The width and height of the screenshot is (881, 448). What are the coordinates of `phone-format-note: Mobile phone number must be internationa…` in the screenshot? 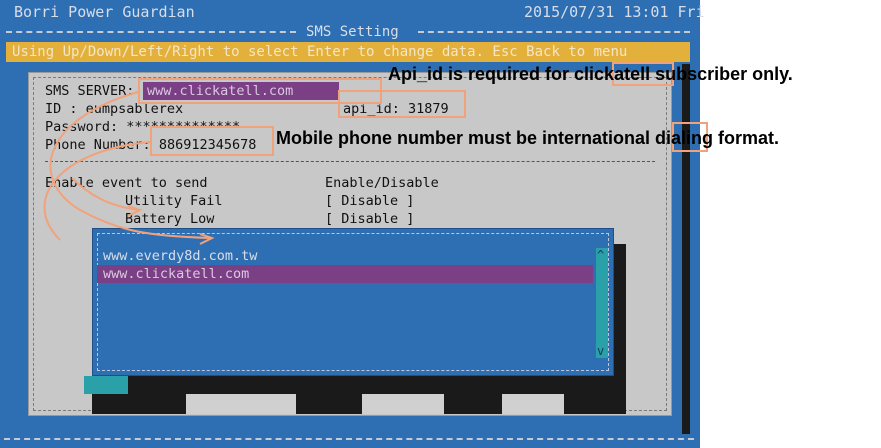 It's located at (528, 138).